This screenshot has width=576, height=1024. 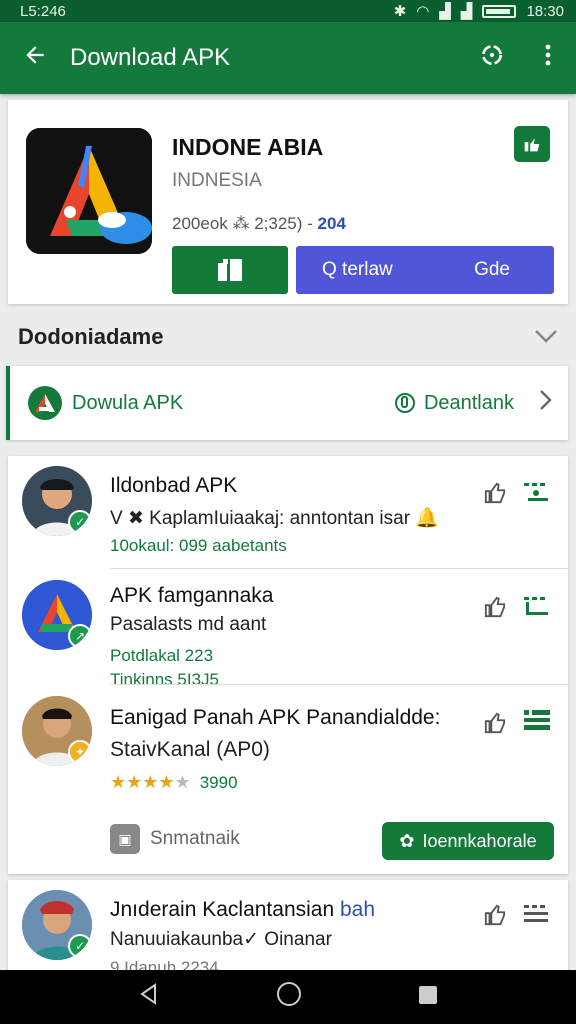 What do you see at coordinates (466, 11) in the screenshot?
I see `signal-icon-2: ▟` at bounding box center [466, 11].